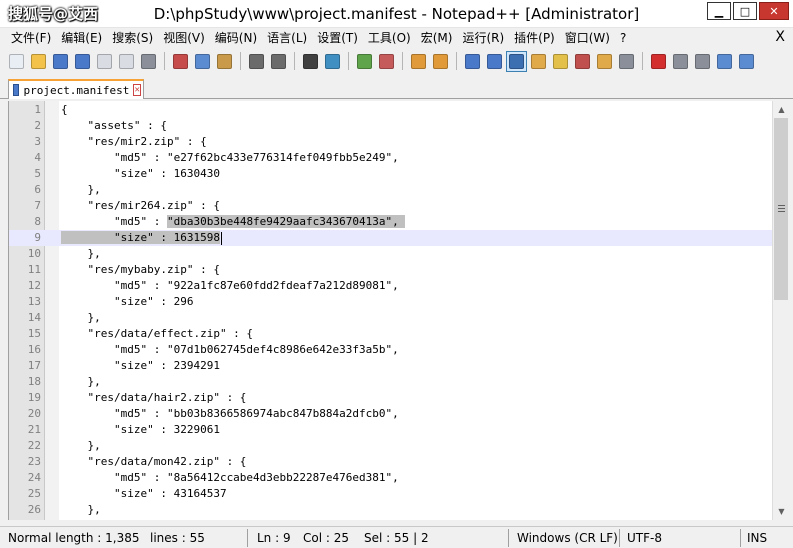  Describe the element at coordinates (390, 174) in the screenshot. I see `editor-line: 5 "size" : 1630430` at that location.